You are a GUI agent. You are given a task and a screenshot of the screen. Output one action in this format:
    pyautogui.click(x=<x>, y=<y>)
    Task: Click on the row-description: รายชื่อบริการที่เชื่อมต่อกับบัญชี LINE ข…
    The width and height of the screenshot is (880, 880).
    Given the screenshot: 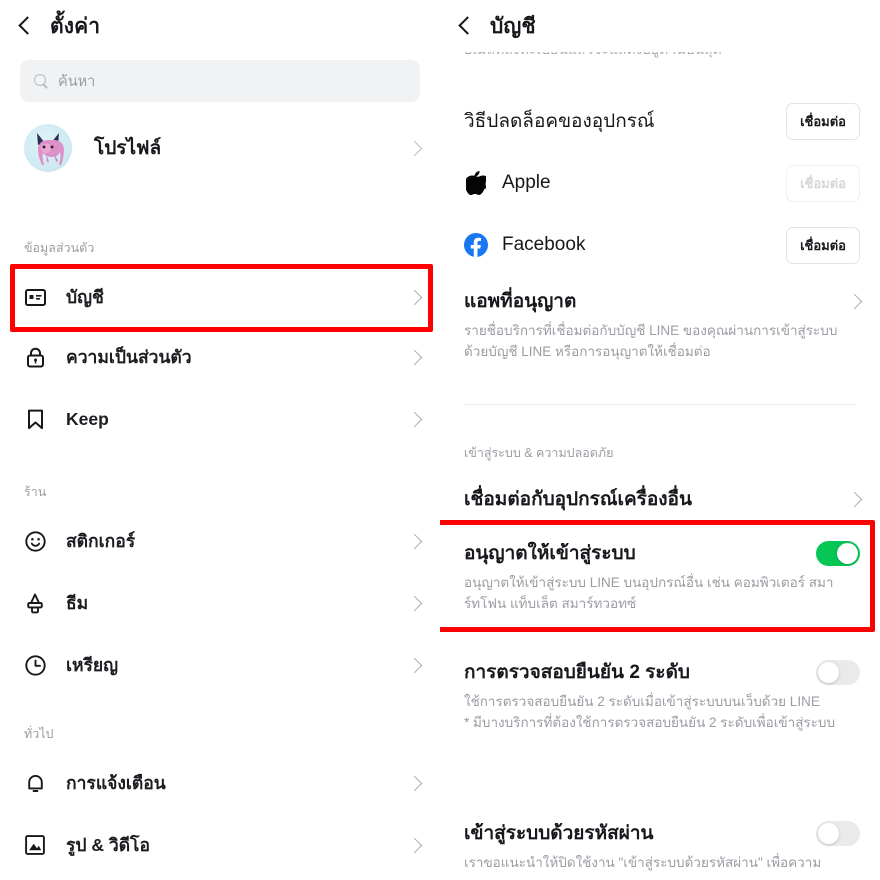 What is the action you would take?
    pyautogui.click(x=651, y=341)
    